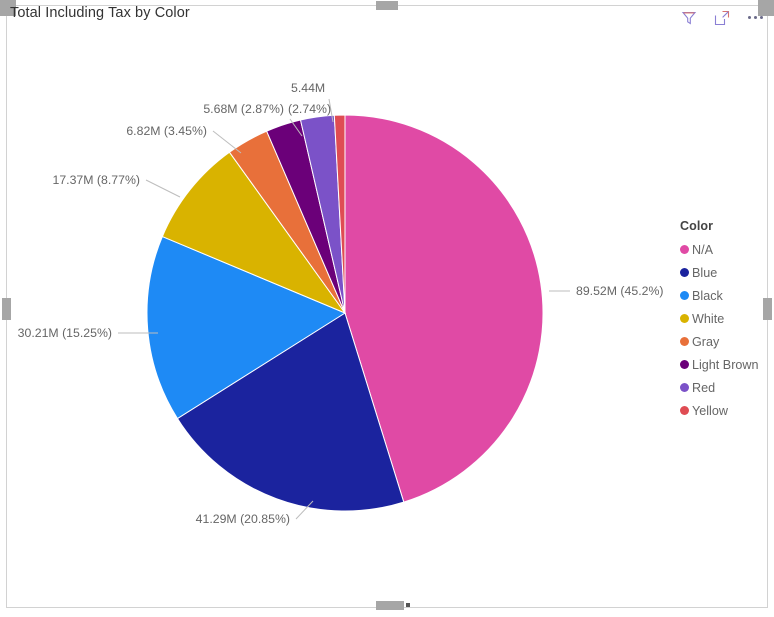 The image size is (774, 617). I want to click on data-label-gray: 6.82M (3.45%), so click(166, 131).